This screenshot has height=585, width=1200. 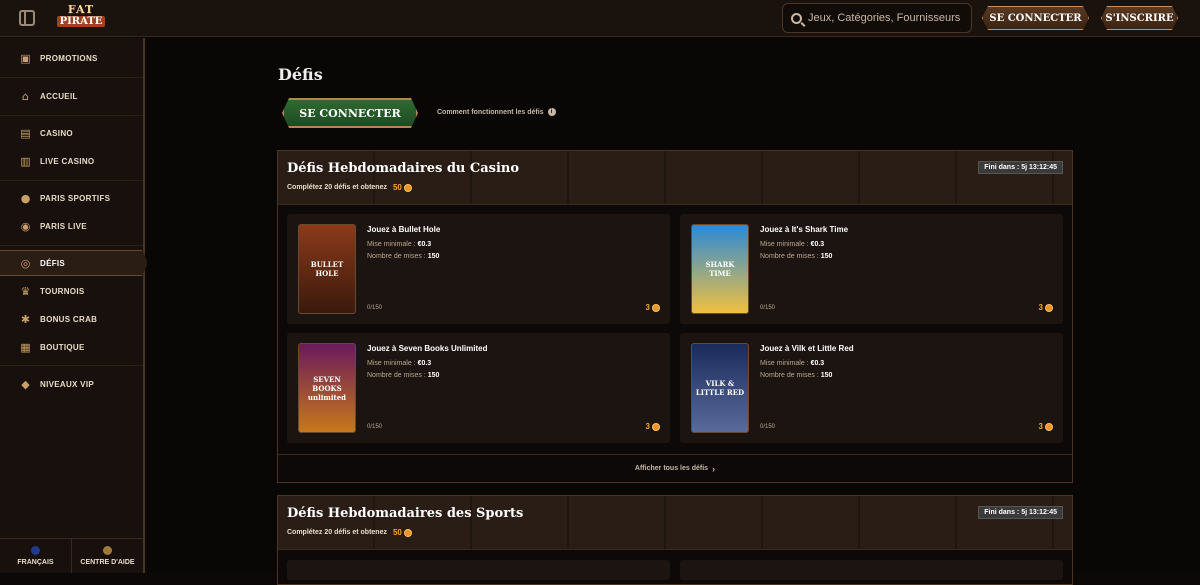 I want to click on sidebar-item-label: TOURNOIS, so click(x=62, y=291).